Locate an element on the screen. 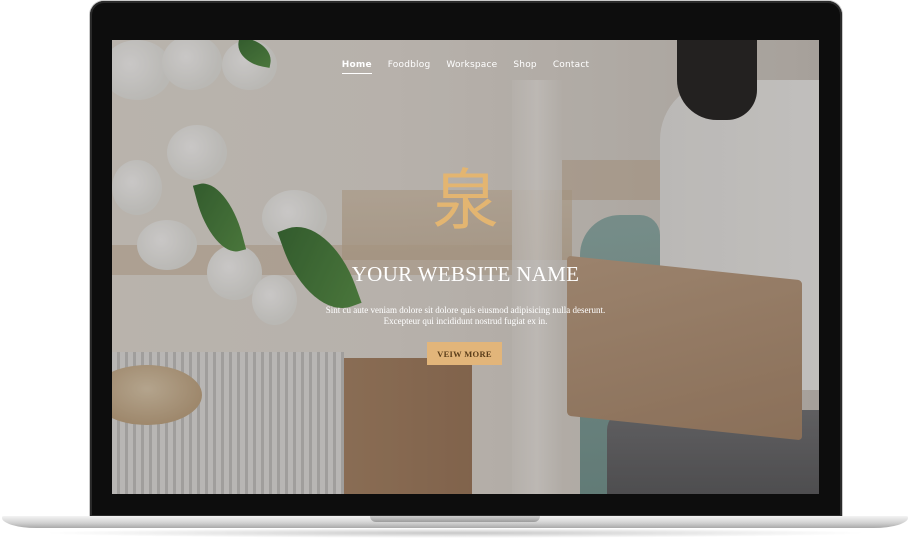  site-nav: Home Foodblog Workspace Shop Contact is located at coordinates (465, 67).